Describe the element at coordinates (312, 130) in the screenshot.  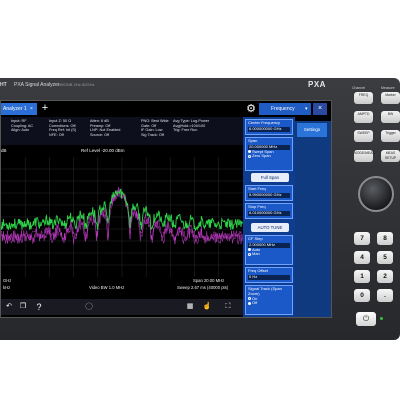
I see `tab-settings: Settings` at that location.